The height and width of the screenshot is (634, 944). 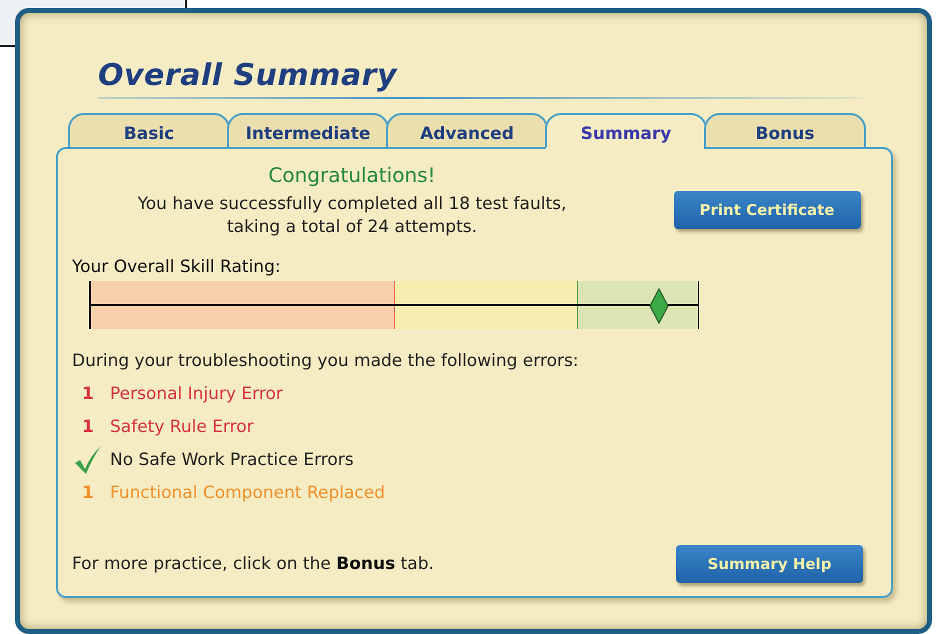 I want to click on error-label: Personal Injury Error, so click(x=196, y=394).